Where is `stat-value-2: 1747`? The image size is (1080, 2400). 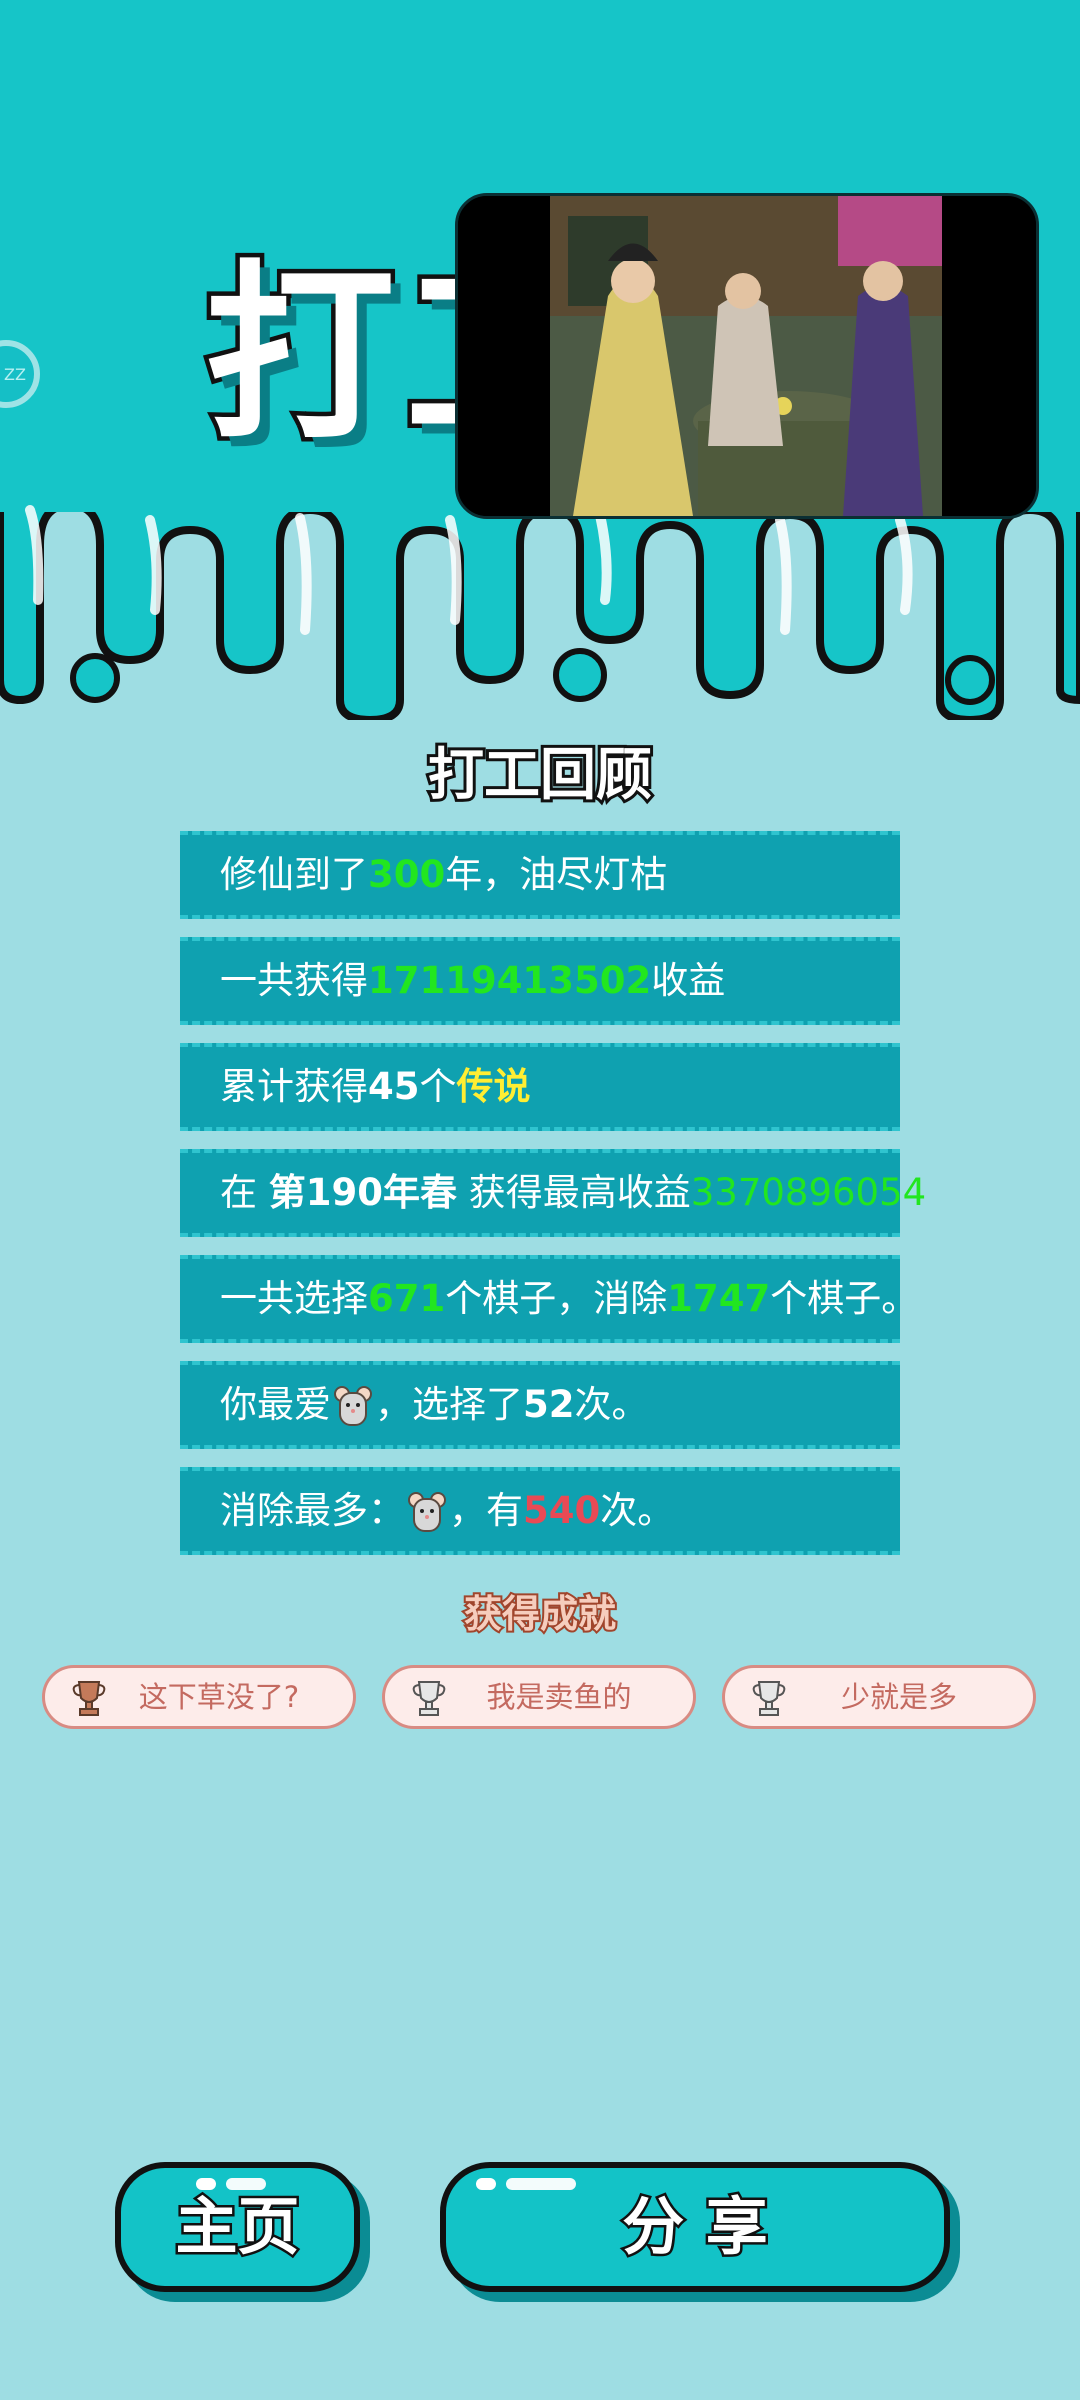
stat-value-2: 1747 is located at coordinates (719, 1298).